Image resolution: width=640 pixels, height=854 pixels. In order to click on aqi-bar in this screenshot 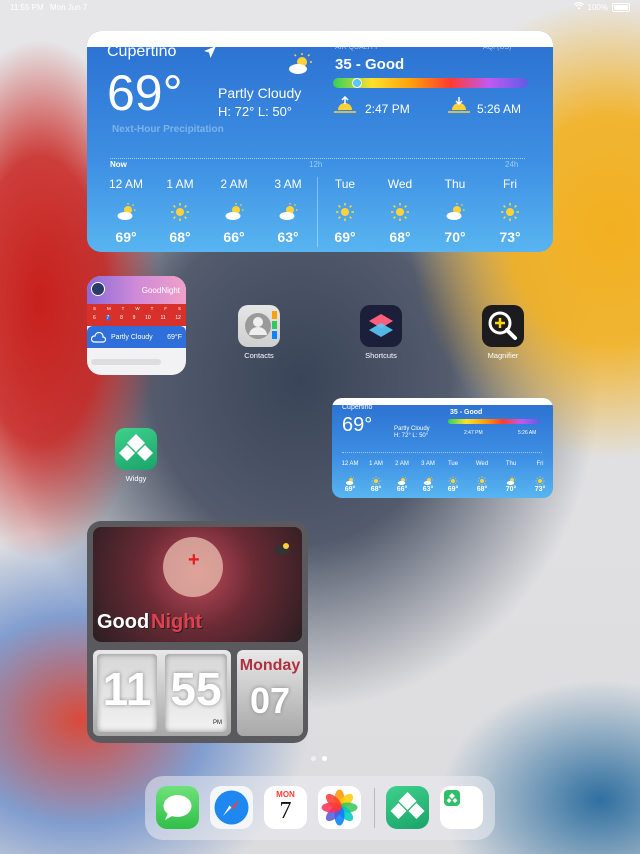, I will do `click(430, 83)`.